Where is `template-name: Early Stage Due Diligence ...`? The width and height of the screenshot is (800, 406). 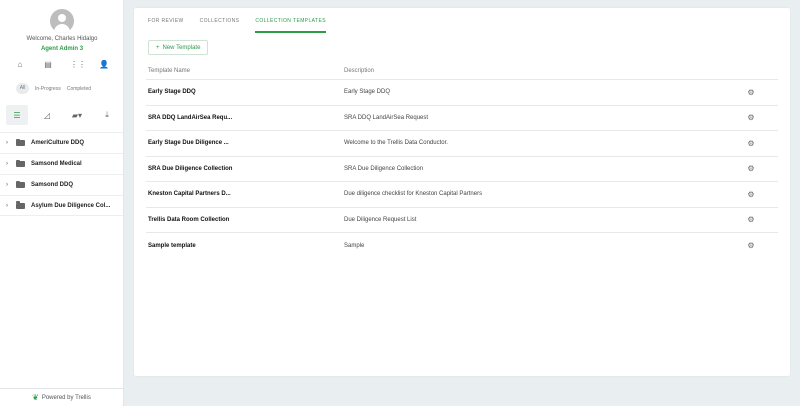 template-name: Early Stage Due Diligence ... is located at coordinates (188, 143).